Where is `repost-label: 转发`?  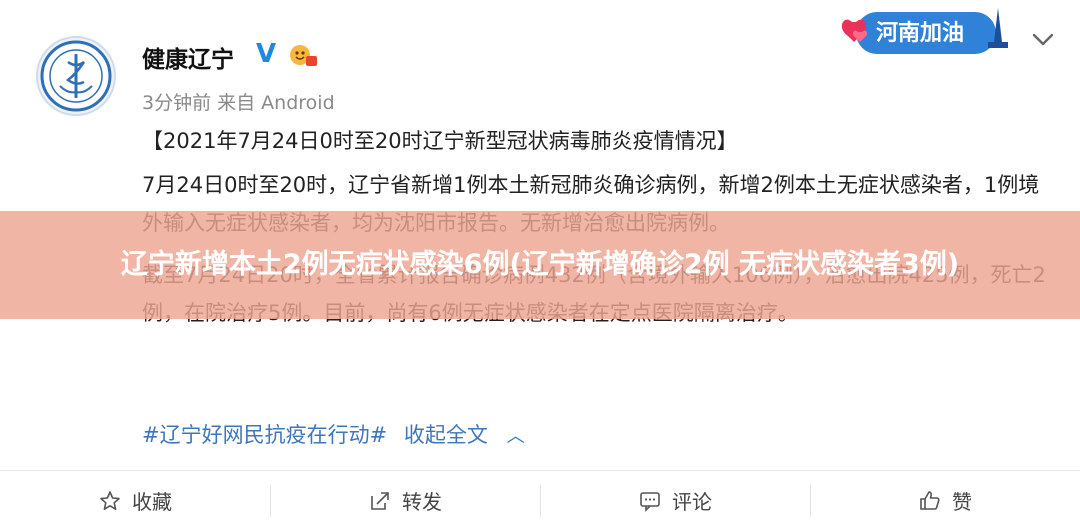 repost-label: 转发 is located at coordinates (422, 502).